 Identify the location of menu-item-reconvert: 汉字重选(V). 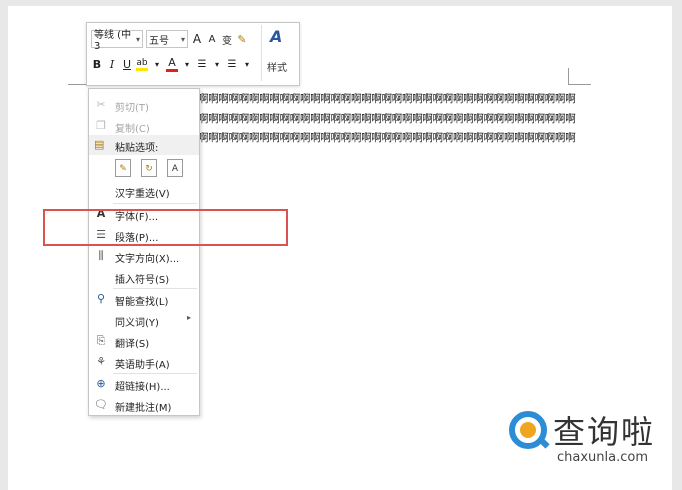
(144, 191).